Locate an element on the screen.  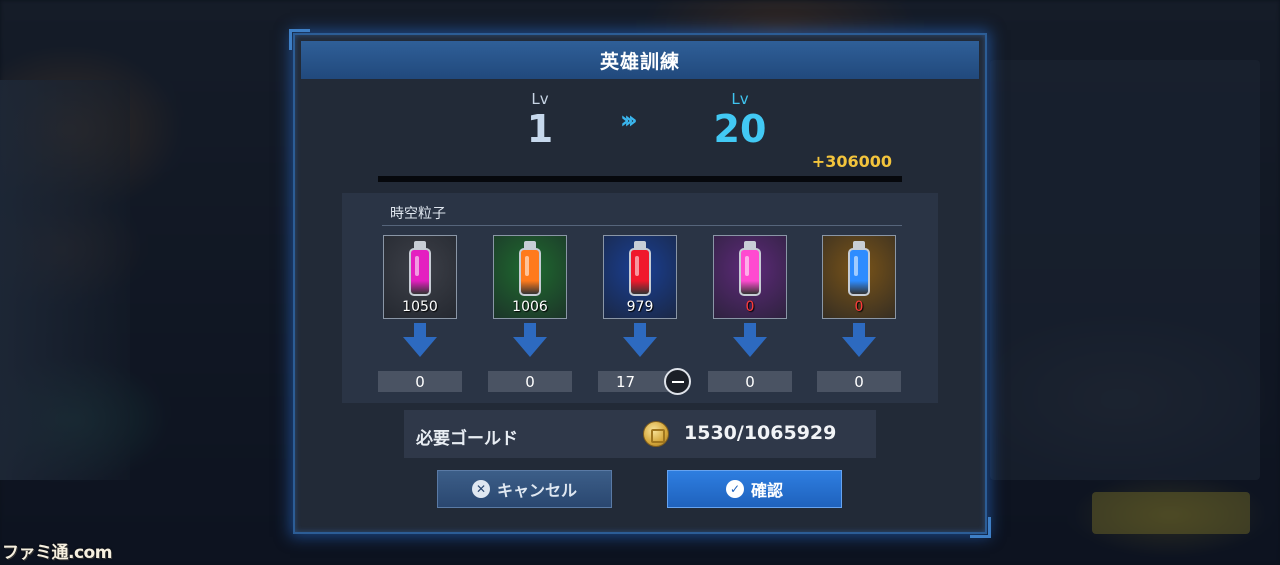
particle-count: 1050 is located at coordinates (420, 307).